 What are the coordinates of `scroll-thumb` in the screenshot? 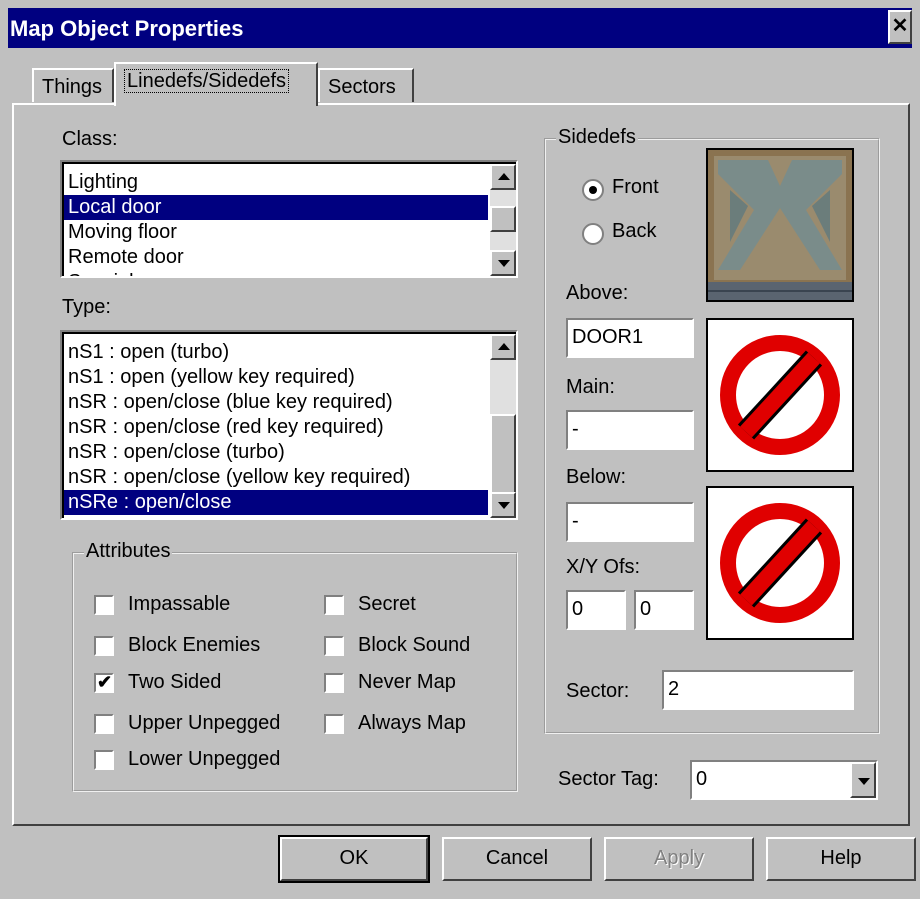 It's located at (503, 219).